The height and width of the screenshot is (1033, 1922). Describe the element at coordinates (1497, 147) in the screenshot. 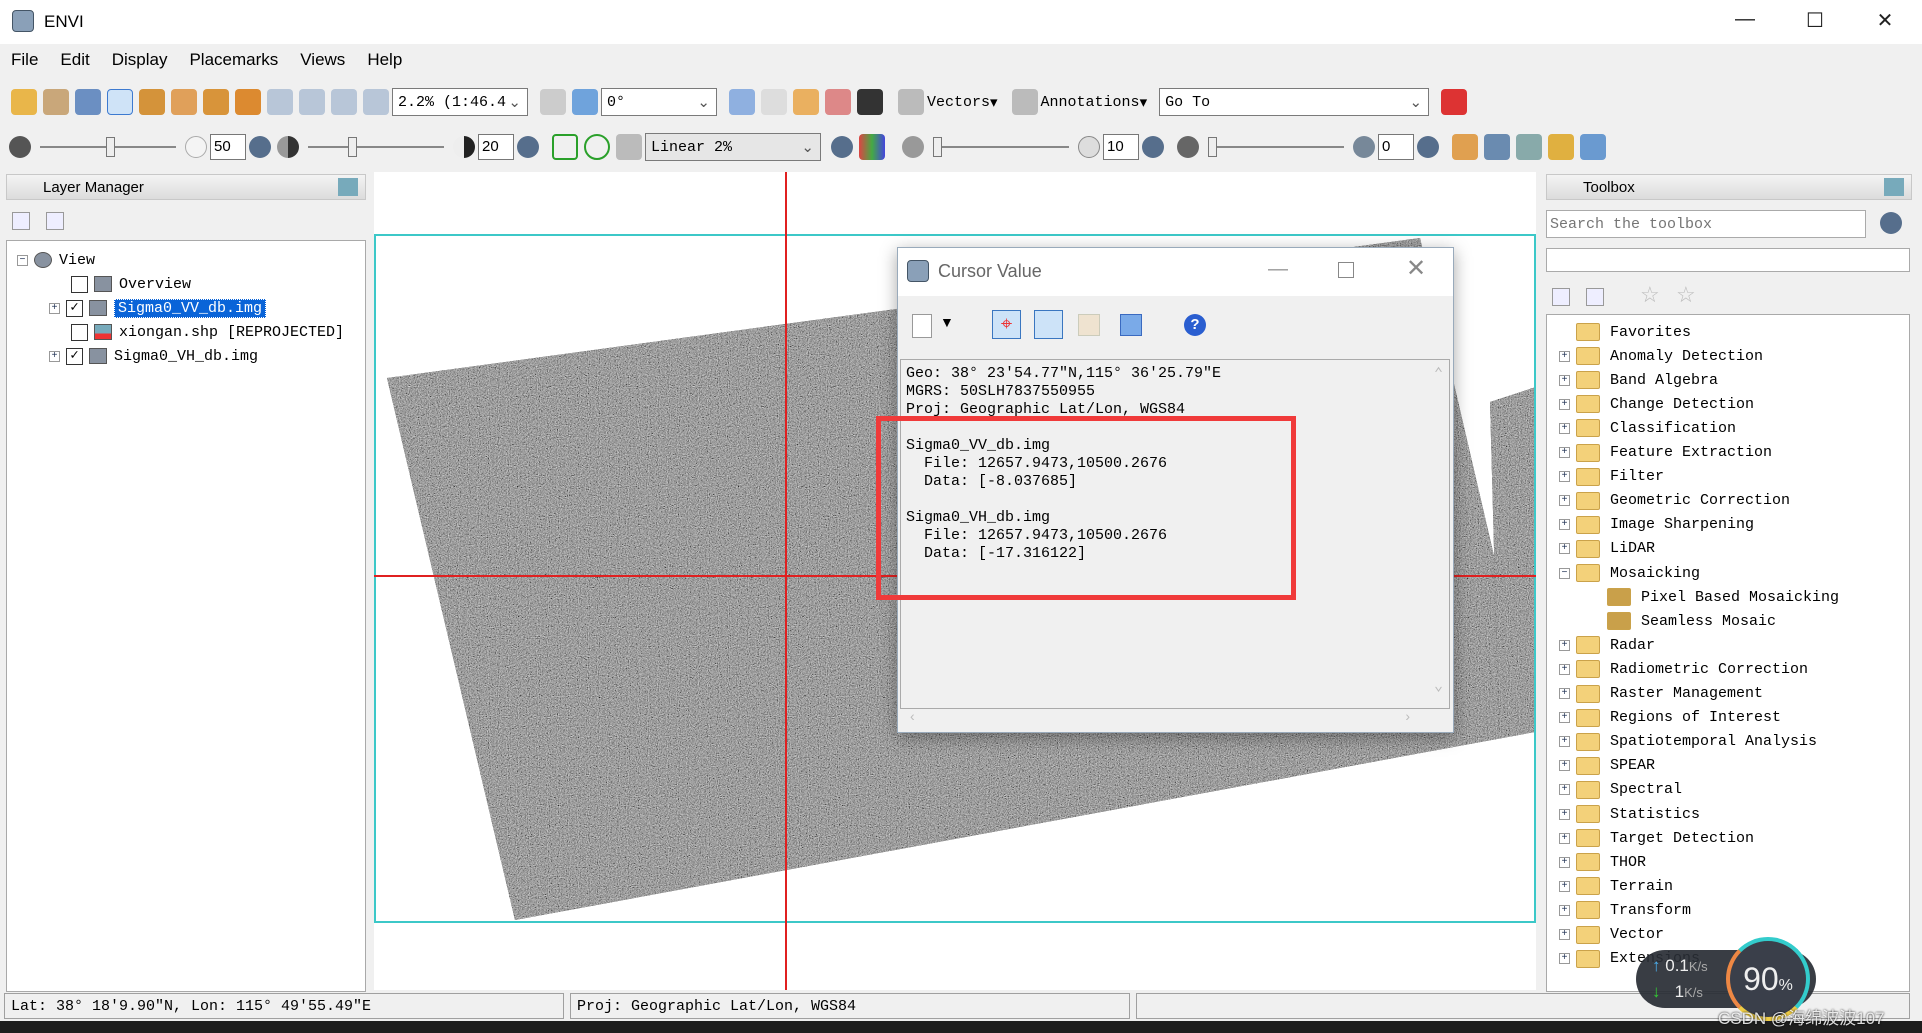

I see `portal-icon` at that location.